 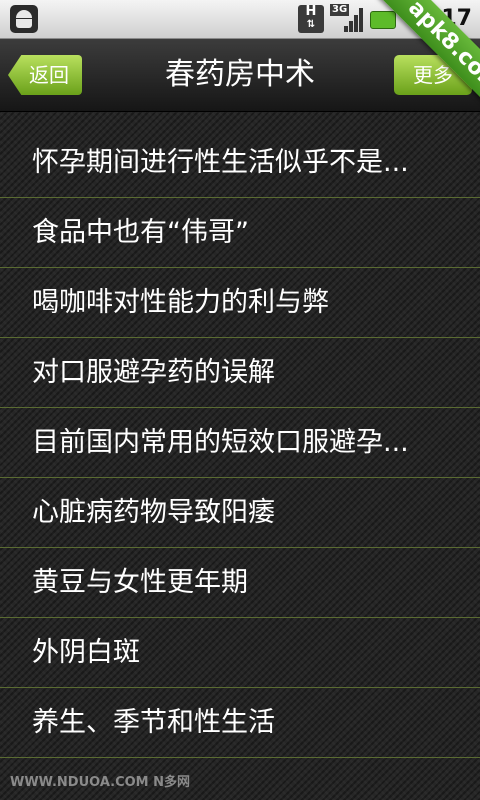 I want to click on android-body-shape, so click(x=24, y=23).